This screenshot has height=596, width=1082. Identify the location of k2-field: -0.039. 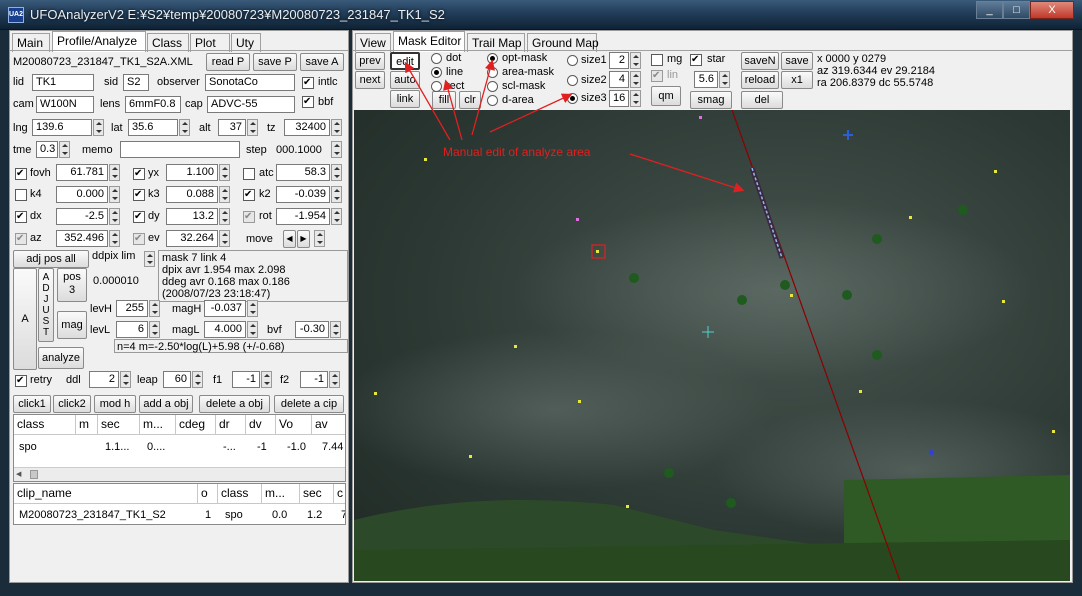
(303, 194).